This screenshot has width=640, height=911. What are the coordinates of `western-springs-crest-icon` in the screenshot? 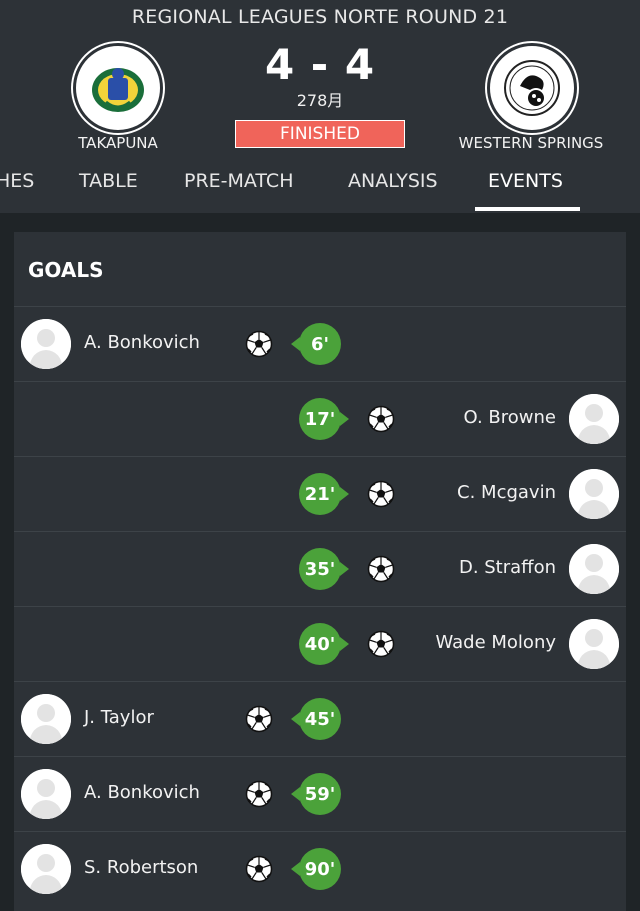 It's located at (532, 88).